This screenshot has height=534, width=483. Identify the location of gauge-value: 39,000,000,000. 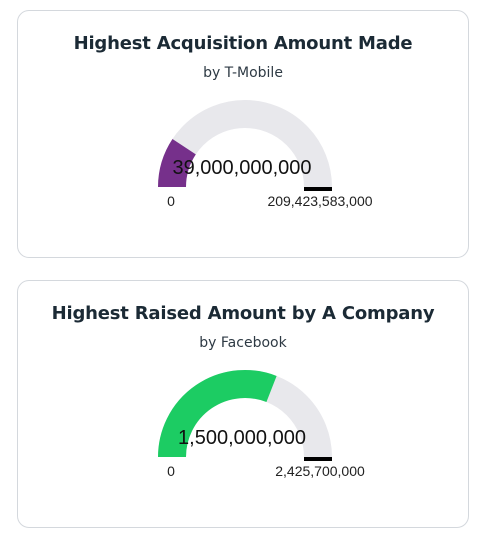
(241, 168).